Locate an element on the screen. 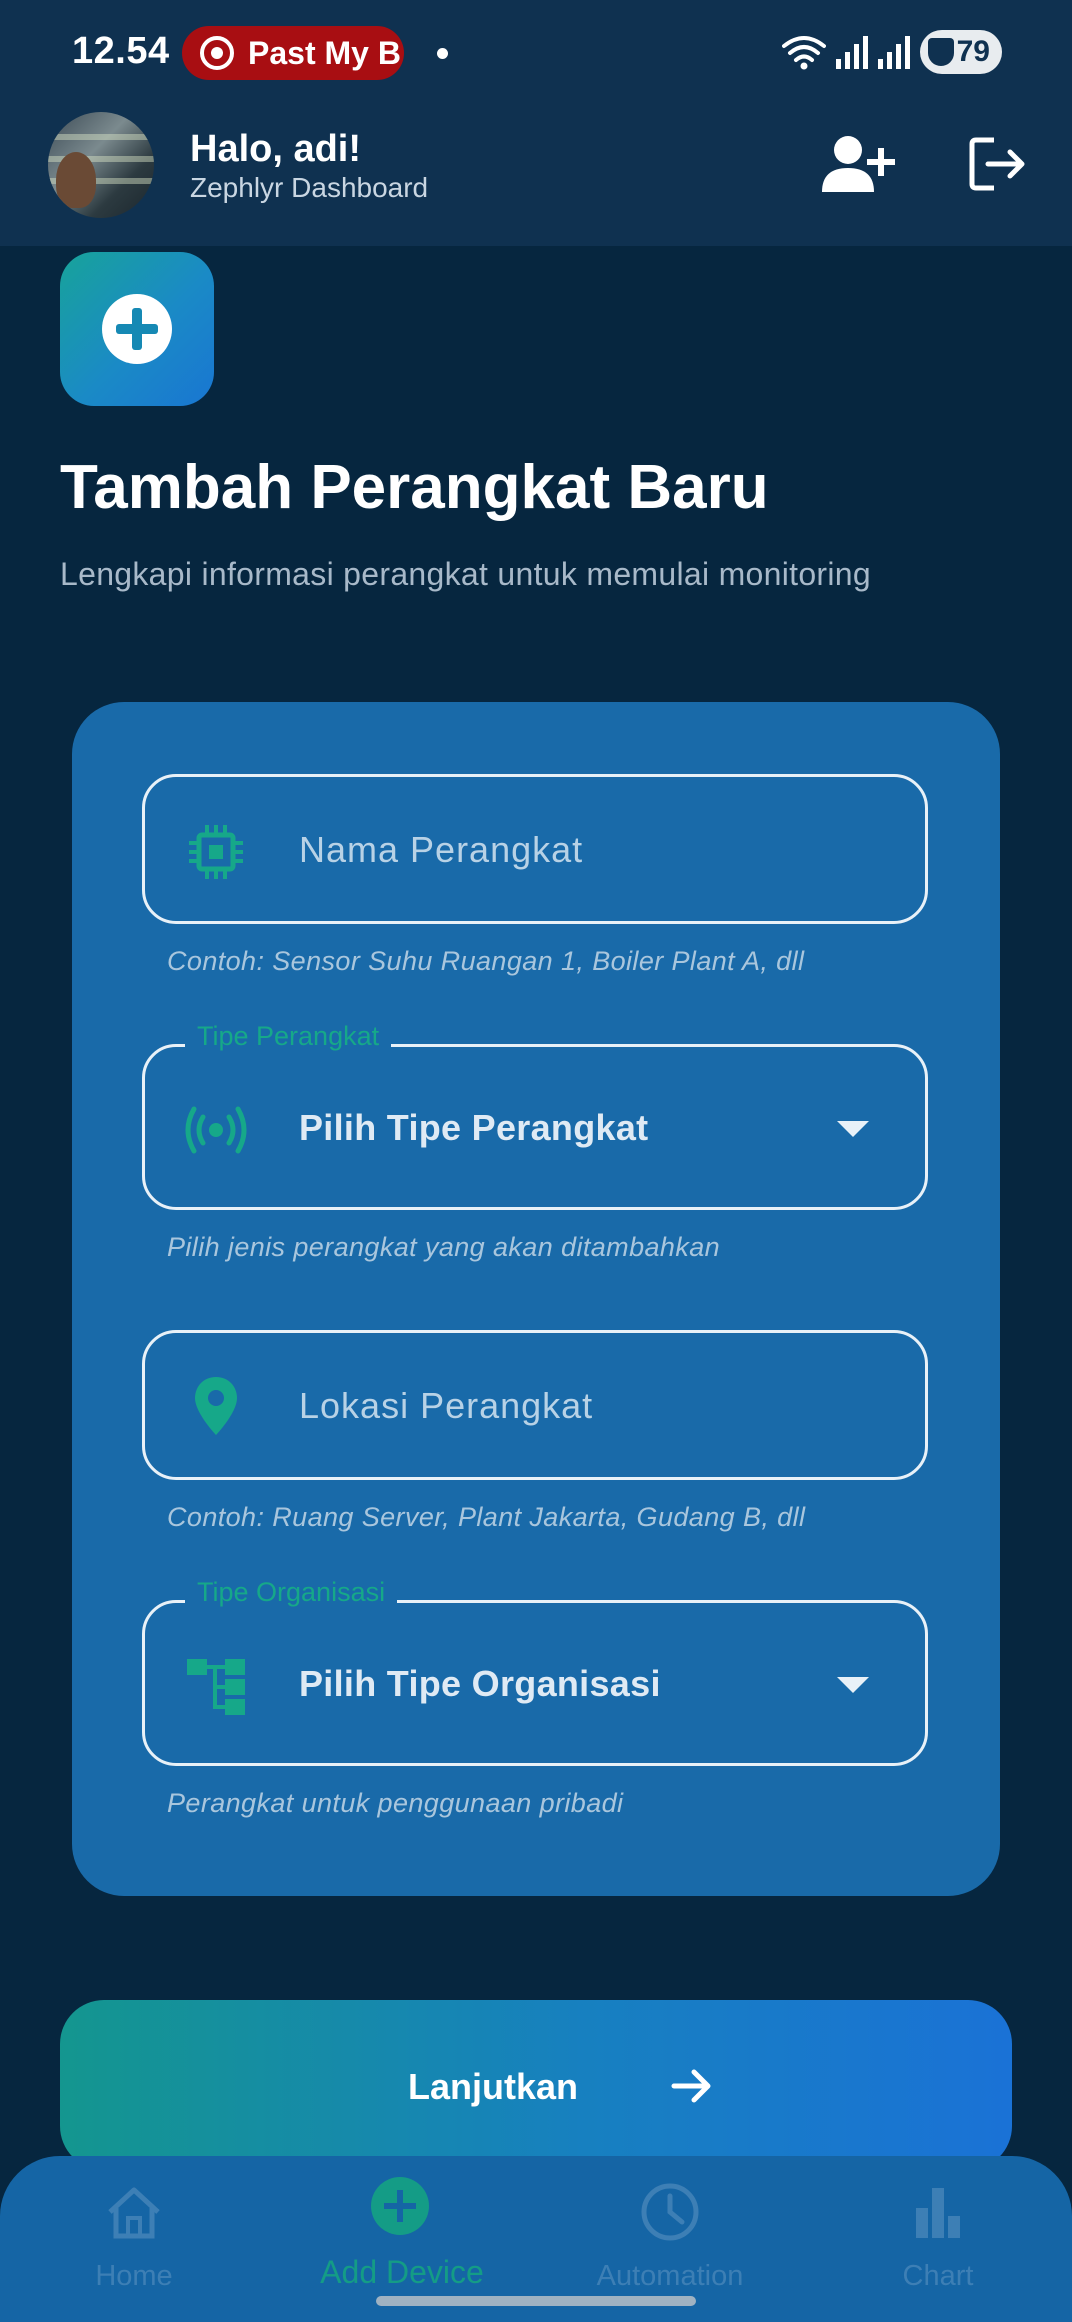  chip-icon is located at coordinates (216, 852).